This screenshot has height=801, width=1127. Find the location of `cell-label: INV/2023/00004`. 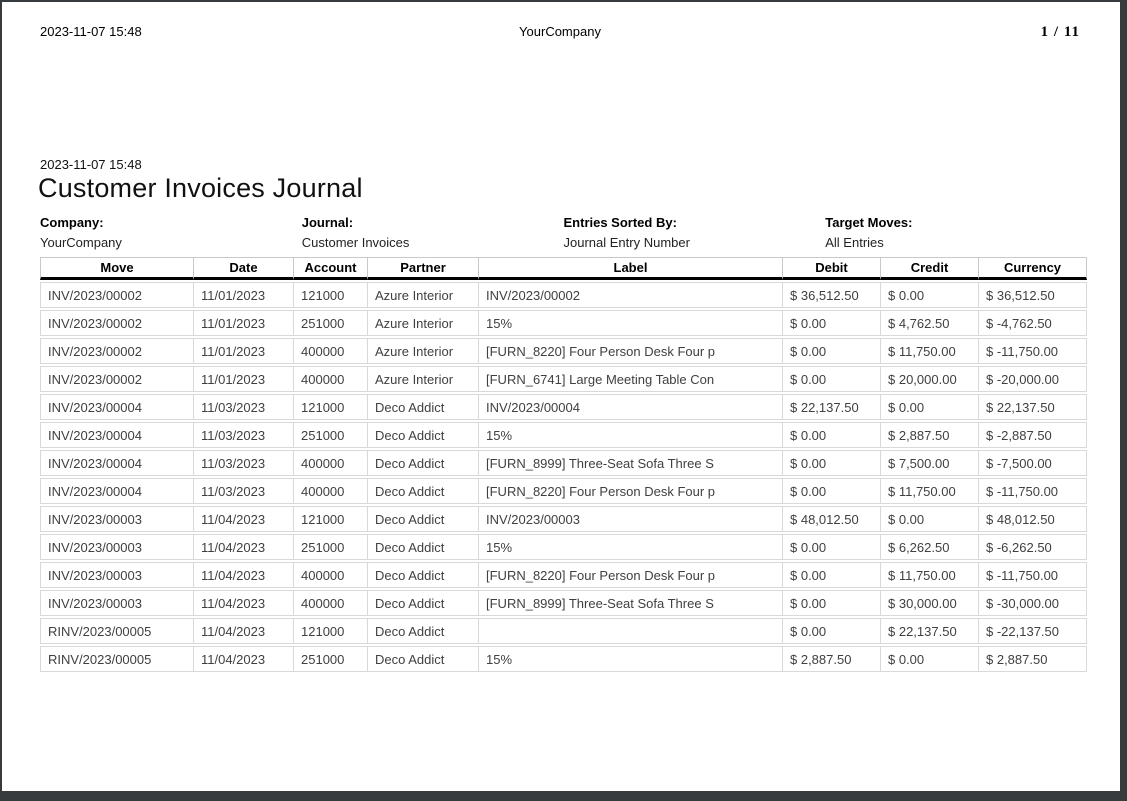

cell-label: INV/2023/00004 is located at coordinates (630, 407).